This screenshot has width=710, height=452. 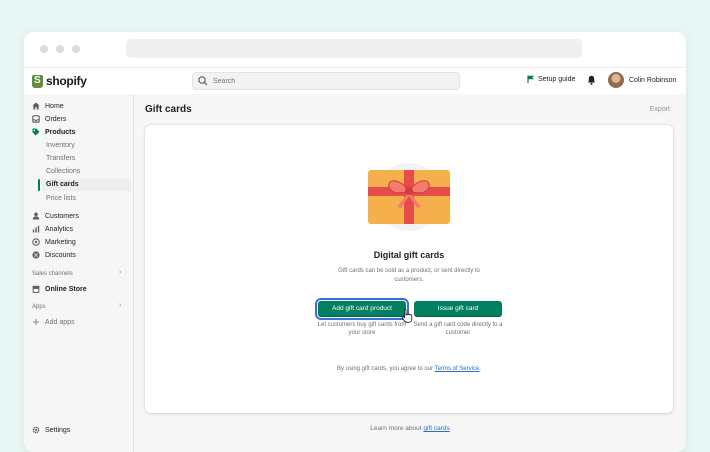 What do you see at coordinates (36, 132) in the screenshot?
I see `tag-icon` at bounding box center [36, 132].